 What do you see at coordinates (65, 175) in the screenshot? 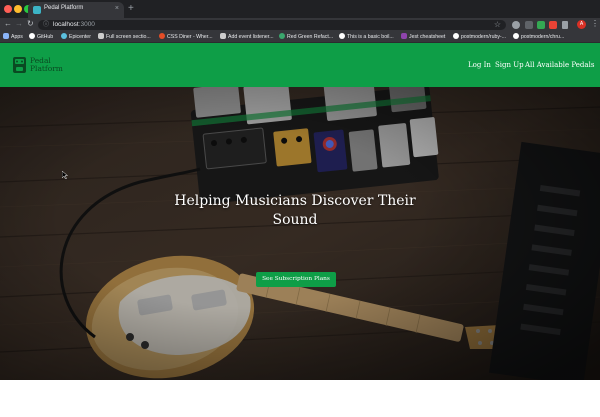
I see `mouse-cursor-icon` at bounding box center [65, 175].